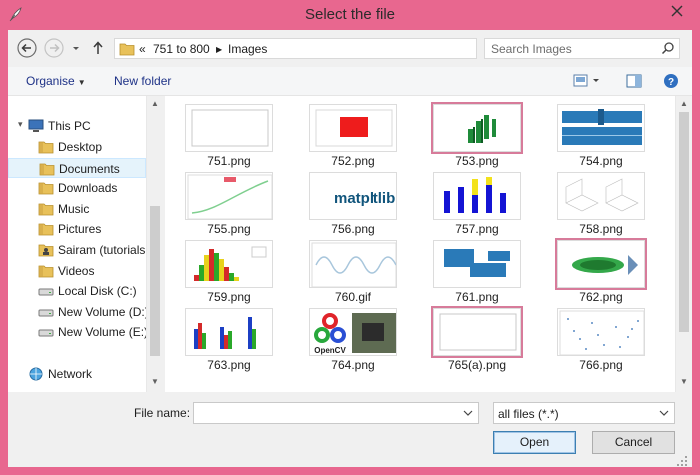 The width and height of the screenshot is (700, 475). I want to click on address-overflow: «, so click(142, 49).